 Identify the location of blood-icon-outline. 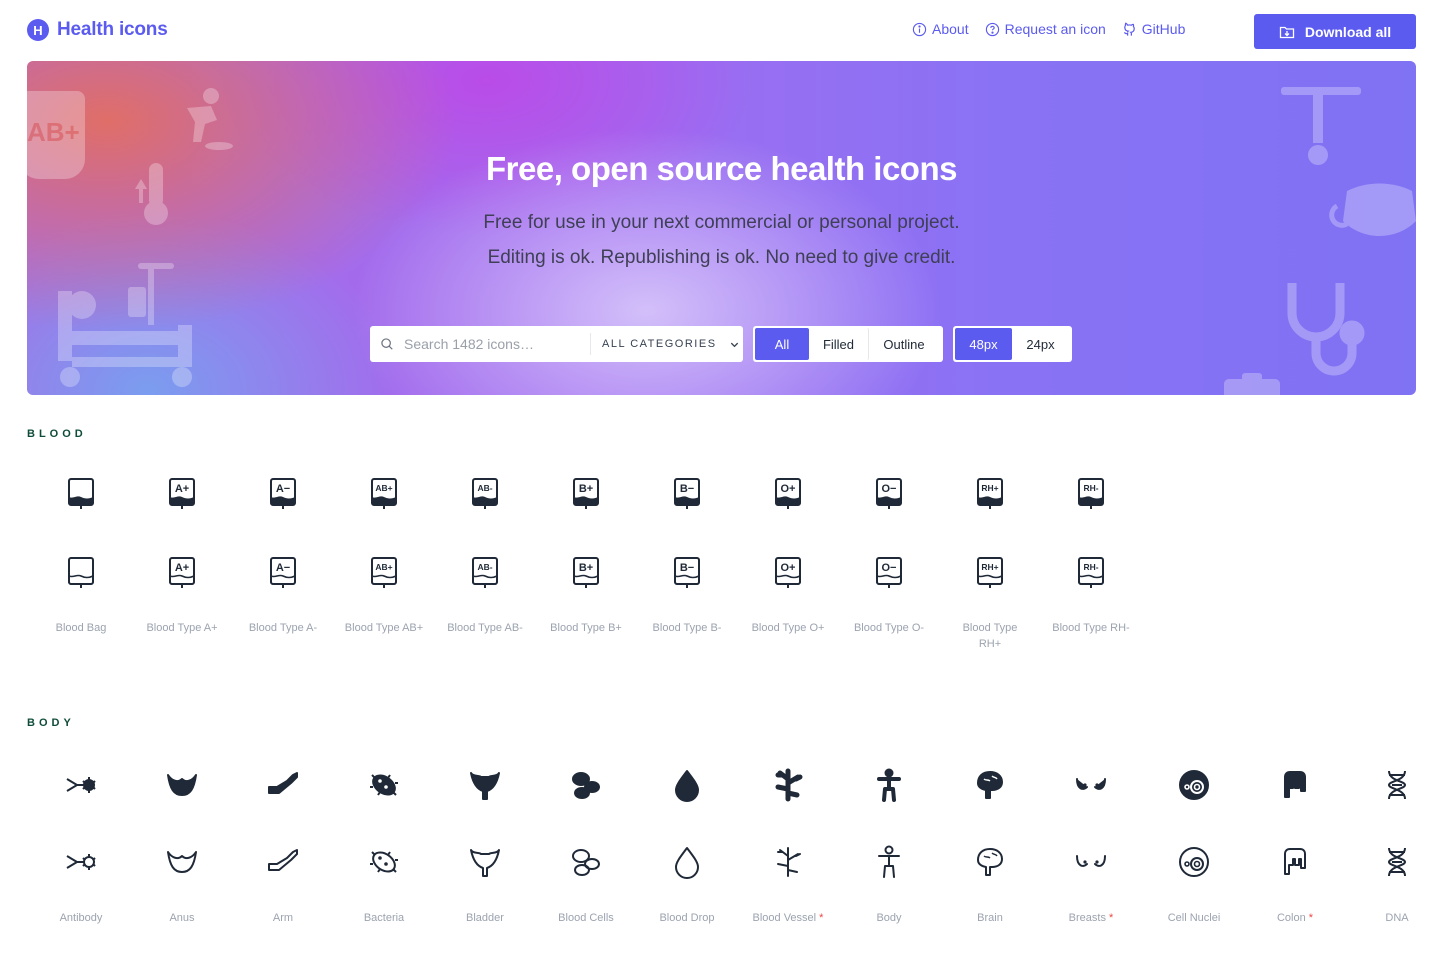
(81, 572).